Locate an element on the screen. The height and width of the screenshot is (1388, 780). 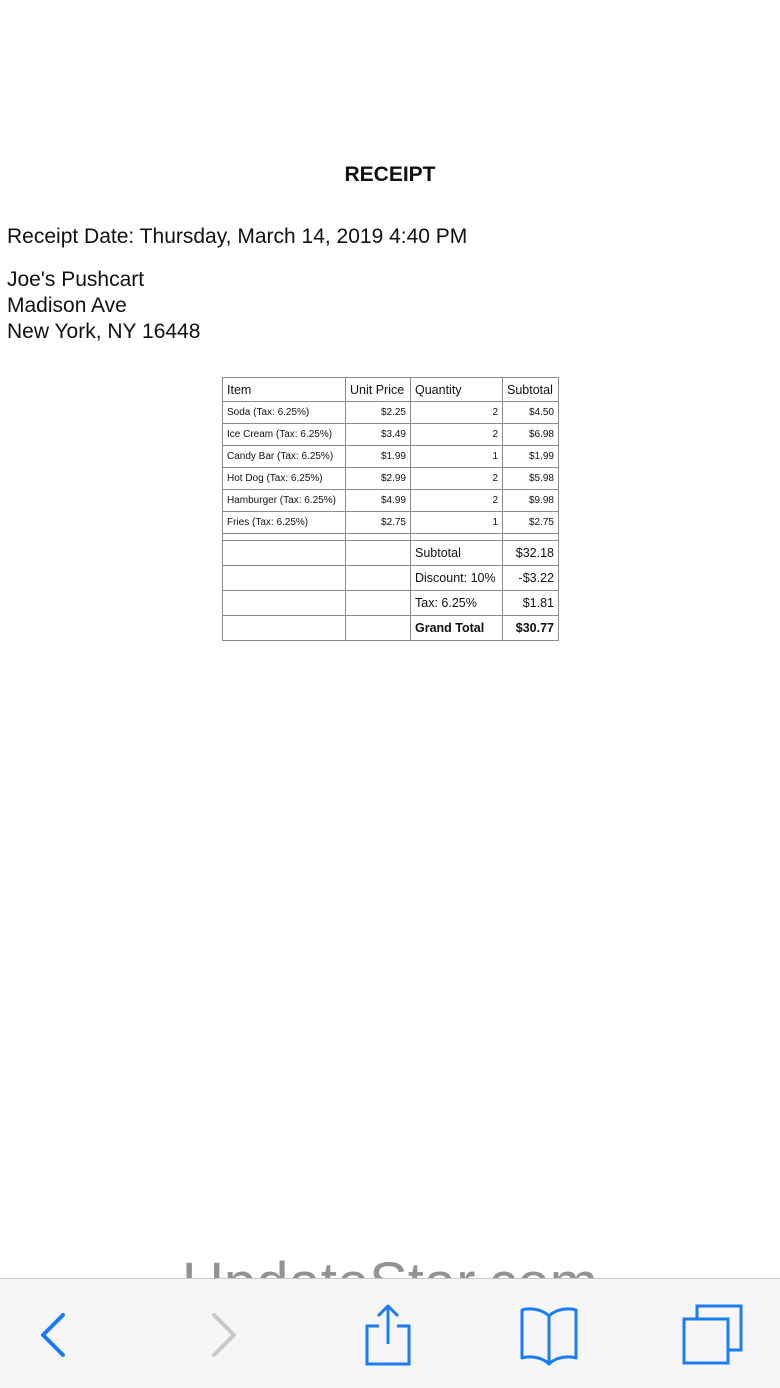
totals-row: Discount: 10% -$3.22 is located at coordinates (390, 578).